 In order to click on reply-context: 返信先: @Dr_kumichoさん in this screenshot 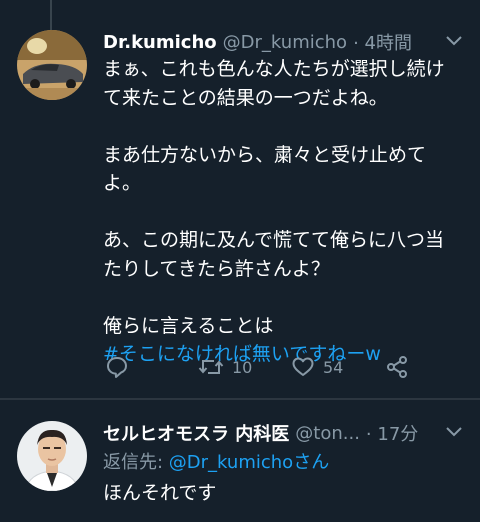, I will do `click(216, 462)`.